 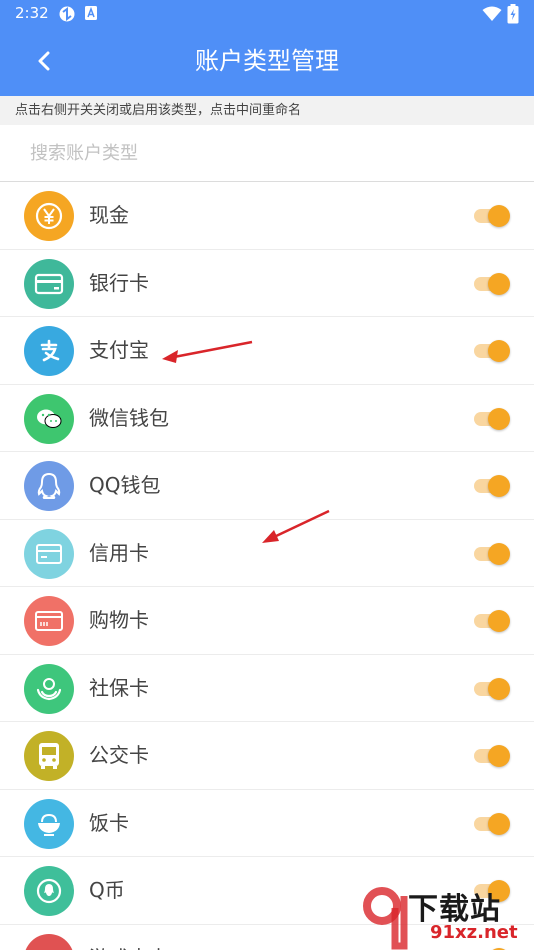 I want to click on qcoin-icon, so click(x=49, y=891).